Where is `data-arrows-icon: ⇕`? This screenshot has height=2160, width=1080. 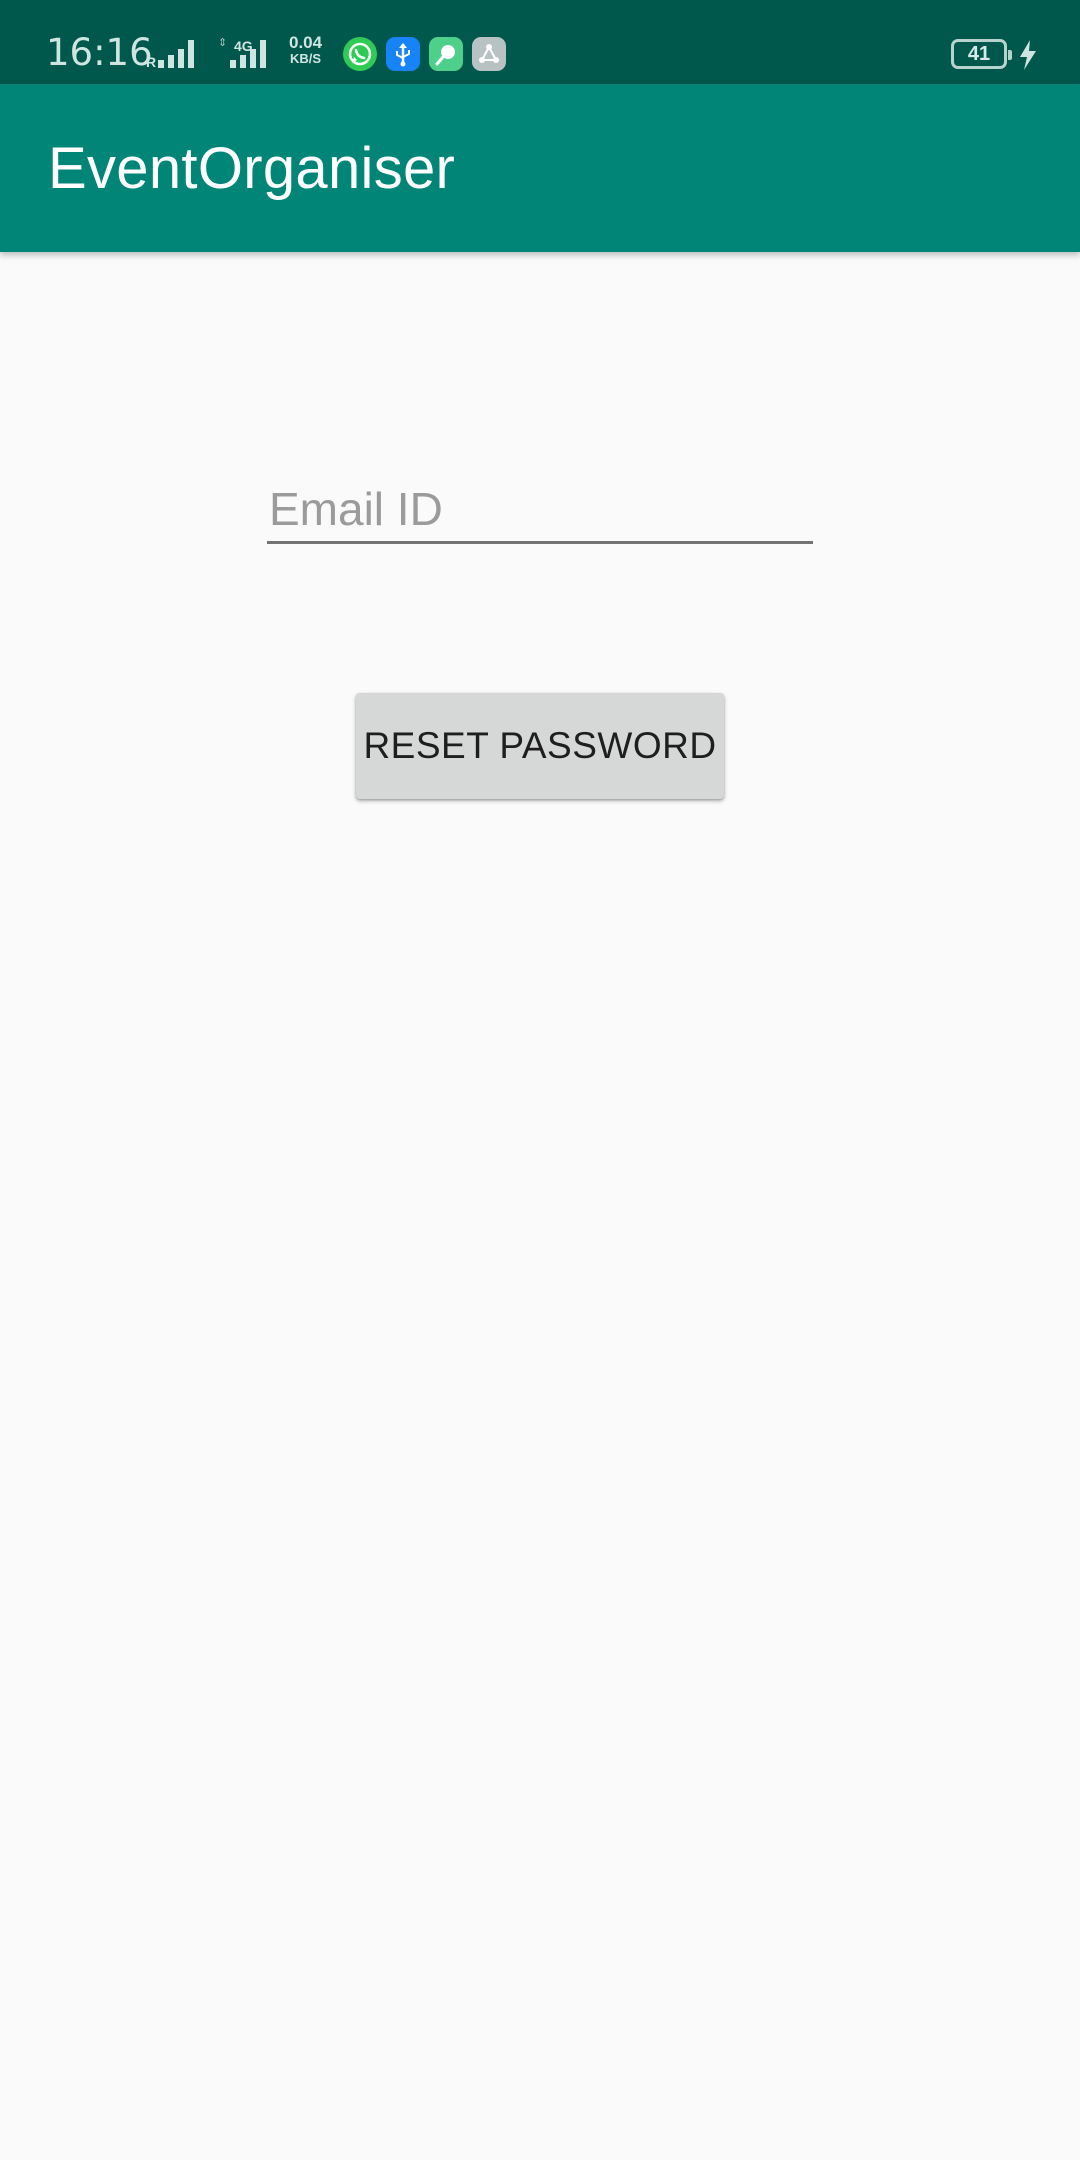
data-arrows-icon: ⇕ is located at coordinates (223, 43).